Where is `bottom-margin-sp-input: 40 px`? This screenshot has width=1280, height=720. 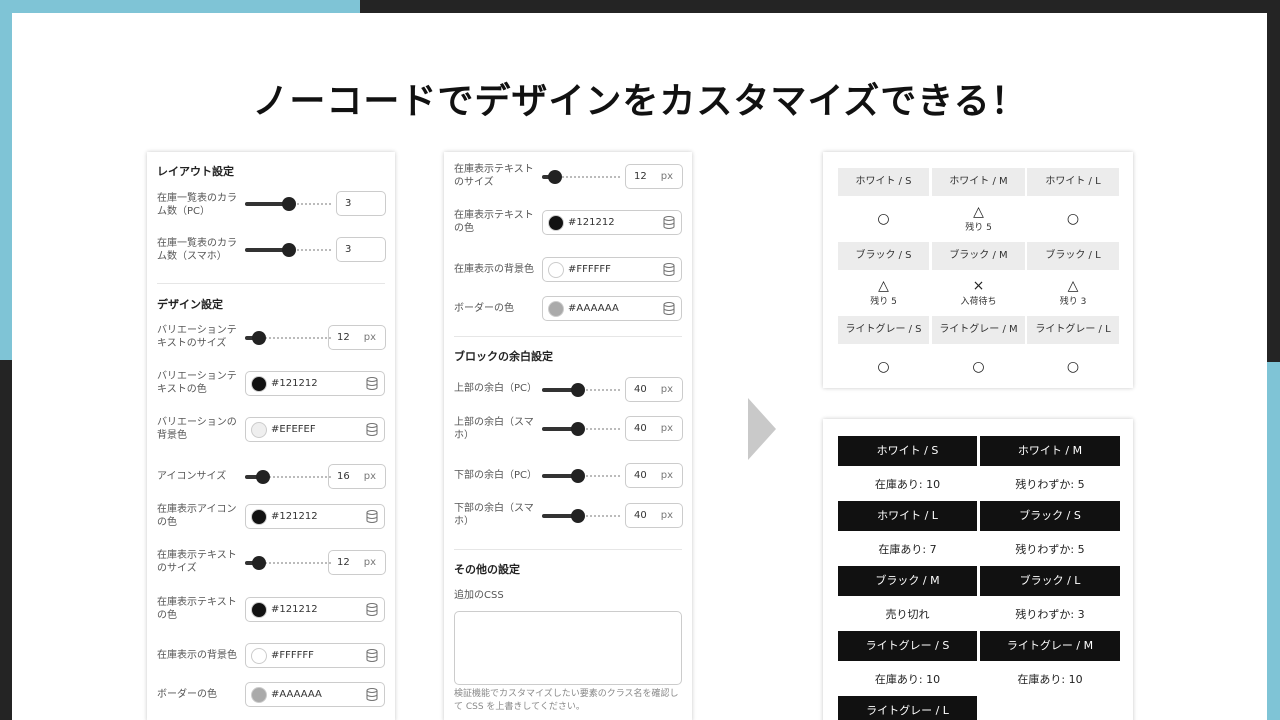
bottom-margin-sp-input: 40 px is located at coordinates (654, 515).